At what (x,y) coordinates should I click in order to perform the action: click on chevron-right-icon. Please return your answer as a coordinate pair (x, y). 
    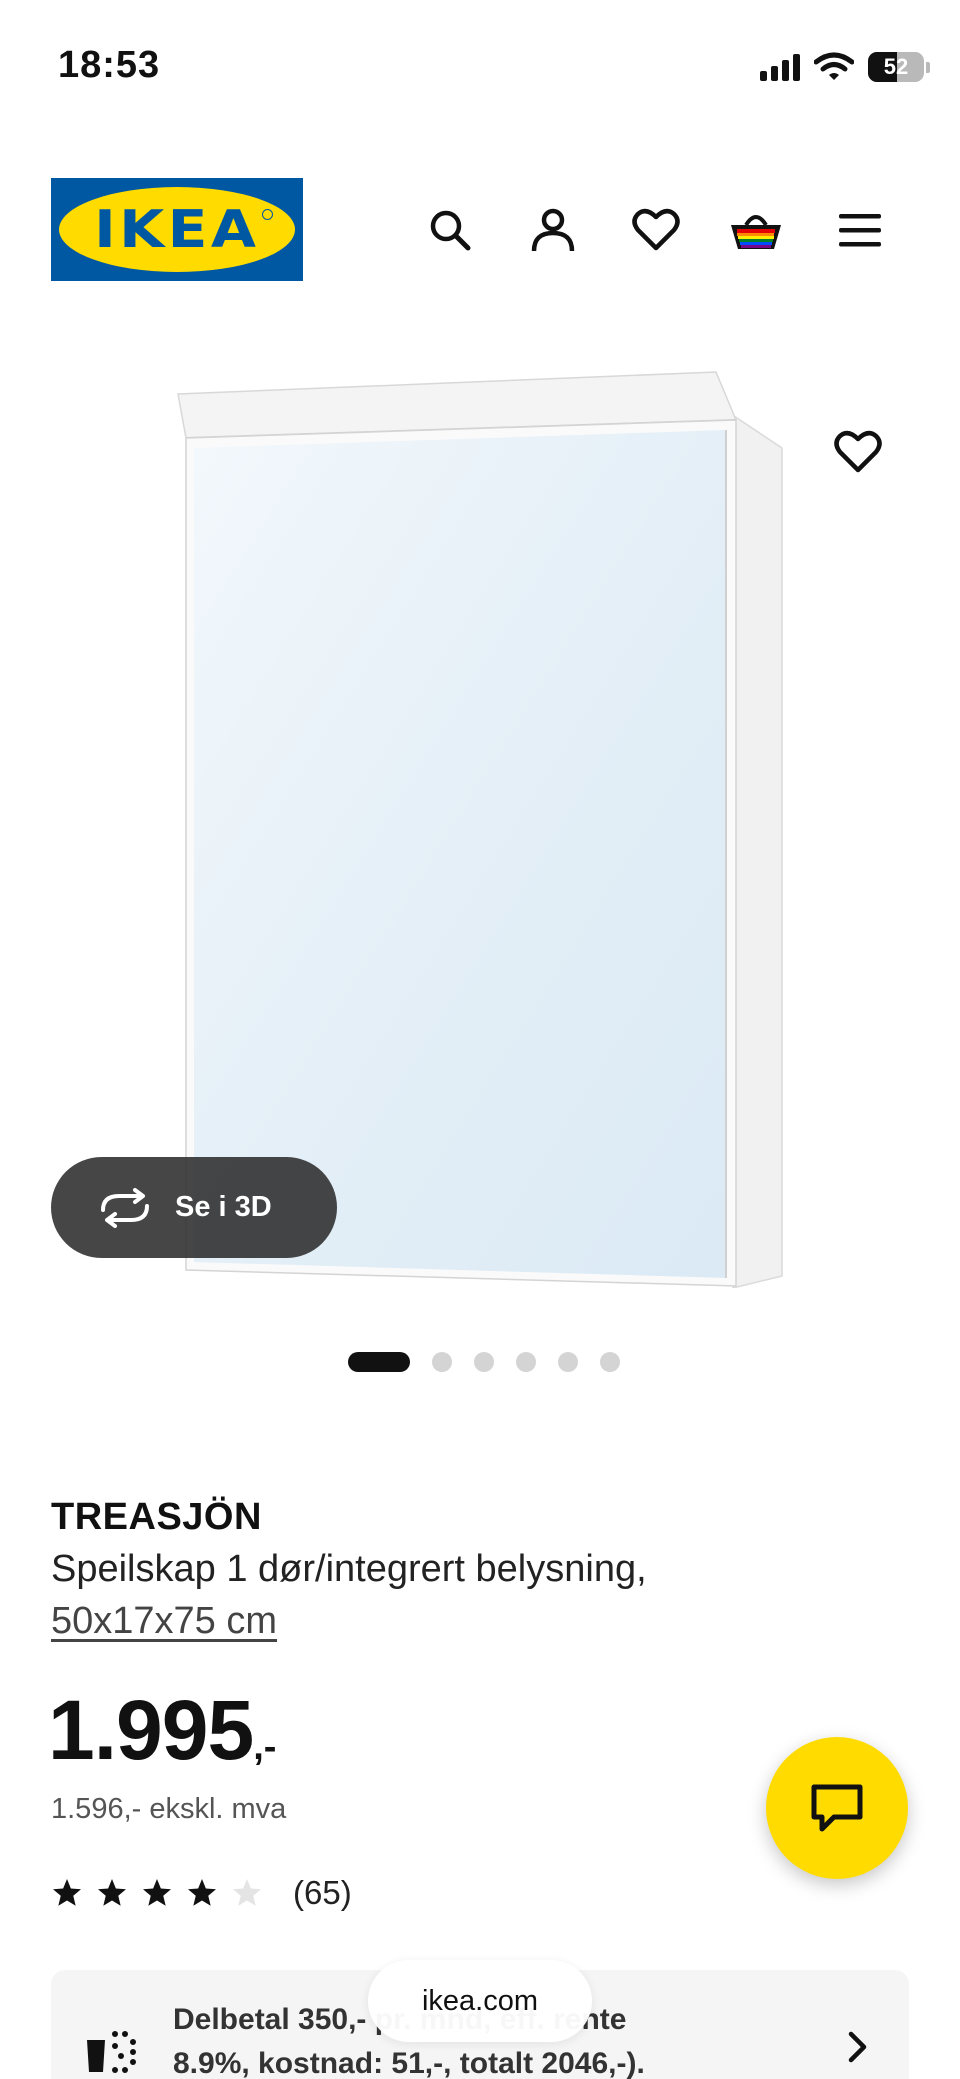
    Looking at the image, I should click on (857, 2047).